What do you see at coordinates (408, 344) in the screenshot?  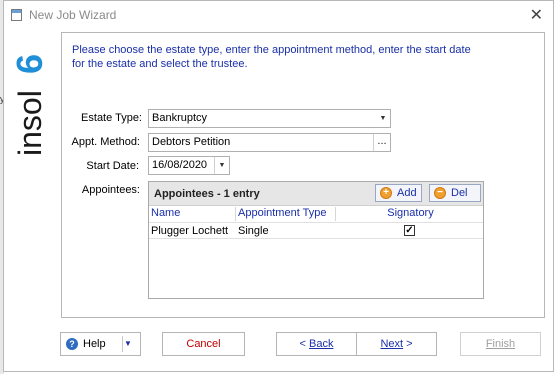 I see `next-suffix: >` at bounding box center [408, 344].